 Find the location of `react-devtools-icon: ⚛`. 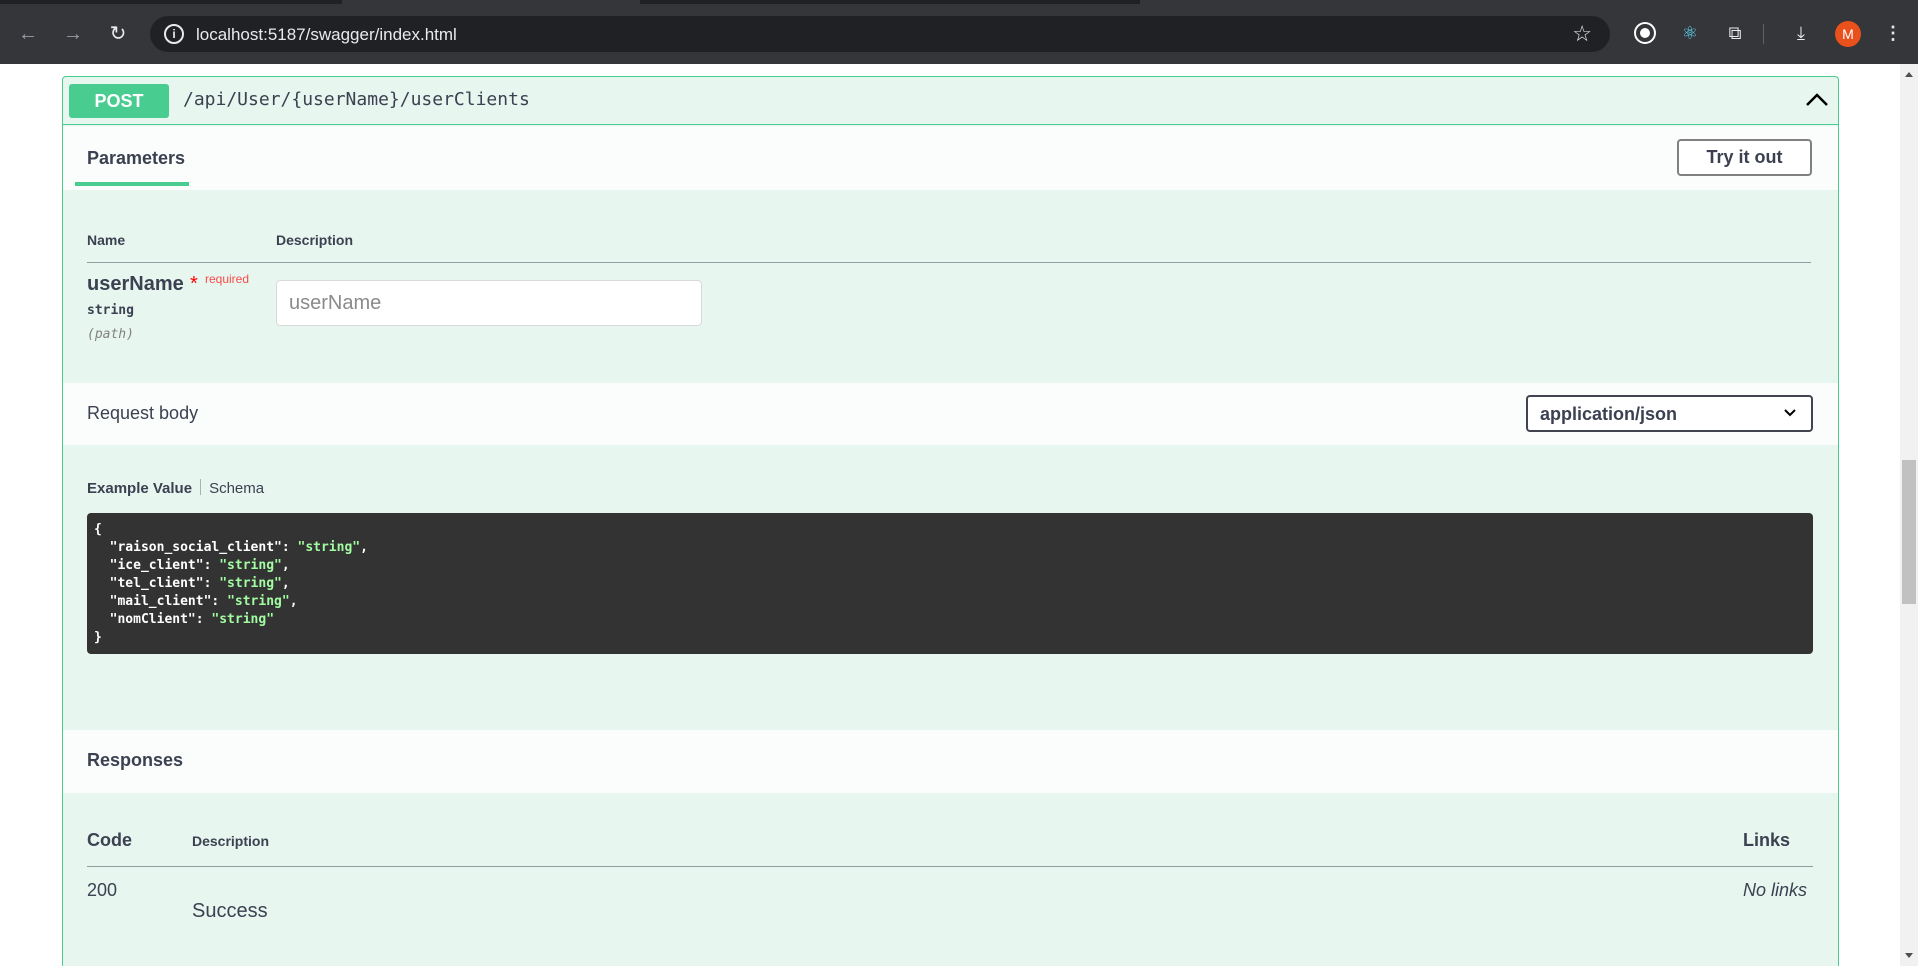

react-devtools-icon: ⚛ is located at coordinates (1690, 33).